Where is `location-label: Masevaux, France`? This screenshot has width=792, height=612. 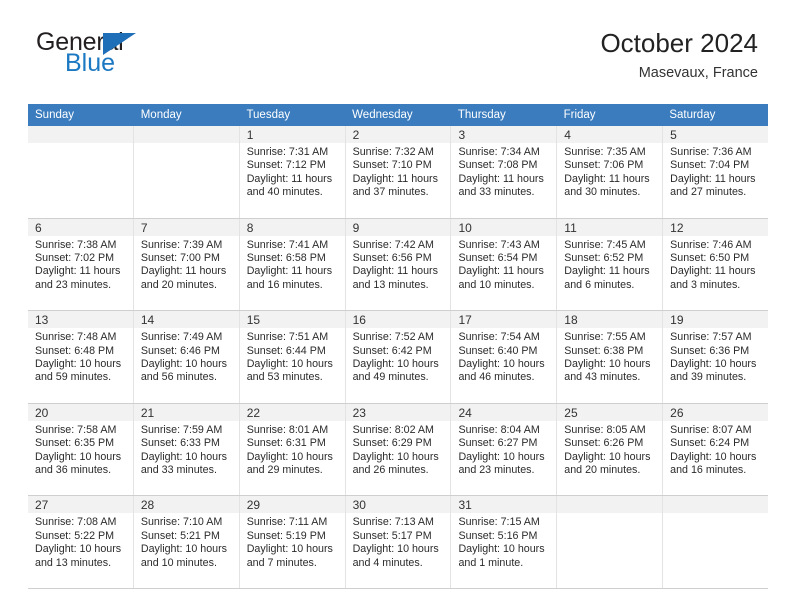
location-label: Masevaux, France is located at coordinates (698, 73).